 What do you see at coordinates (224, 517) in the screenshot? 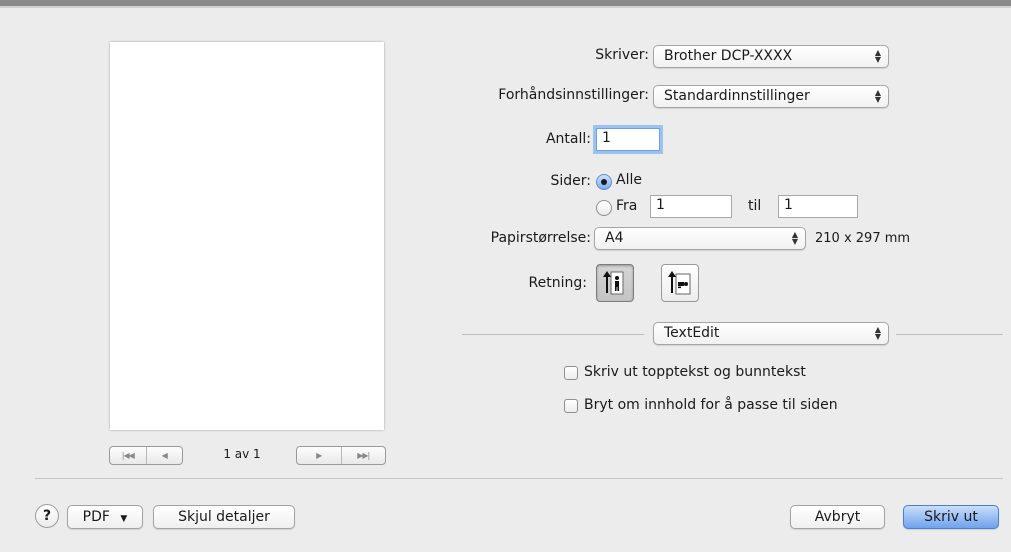
I see `hide-details-button: Skjul detaljer` at bounding box center [224, 517].